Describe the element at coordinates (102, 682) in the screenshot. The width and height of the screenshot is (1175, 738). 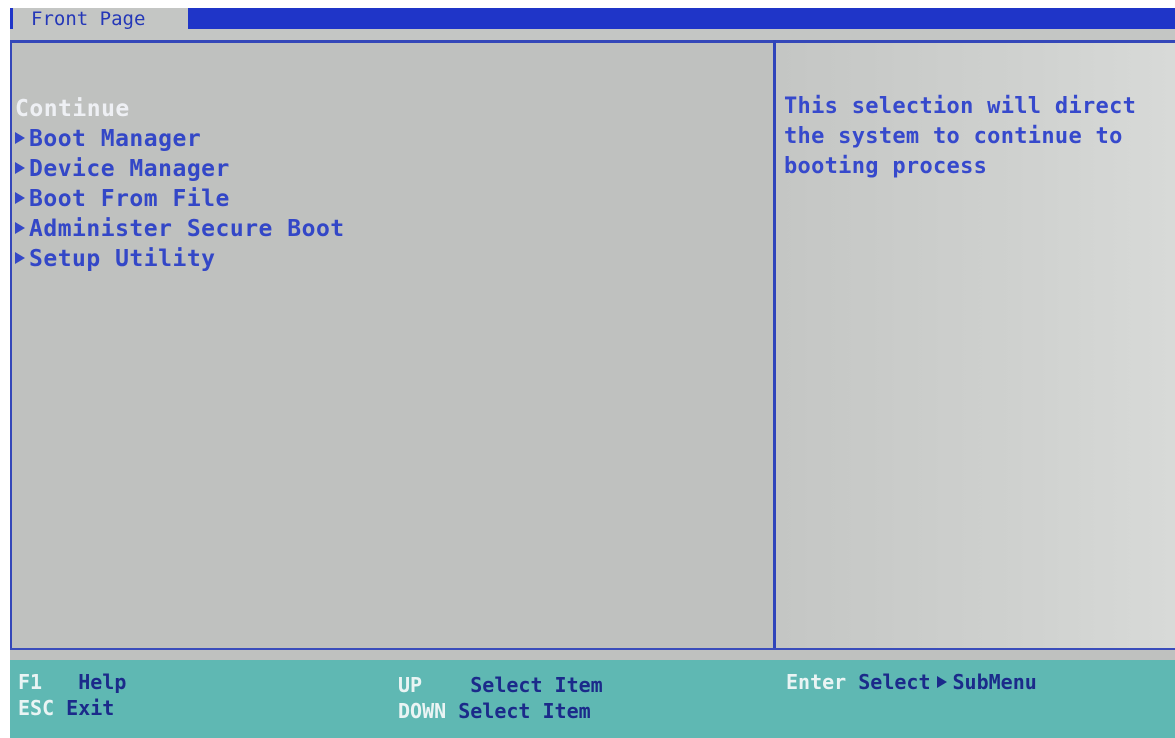
I see `key-description: Help` at that location.